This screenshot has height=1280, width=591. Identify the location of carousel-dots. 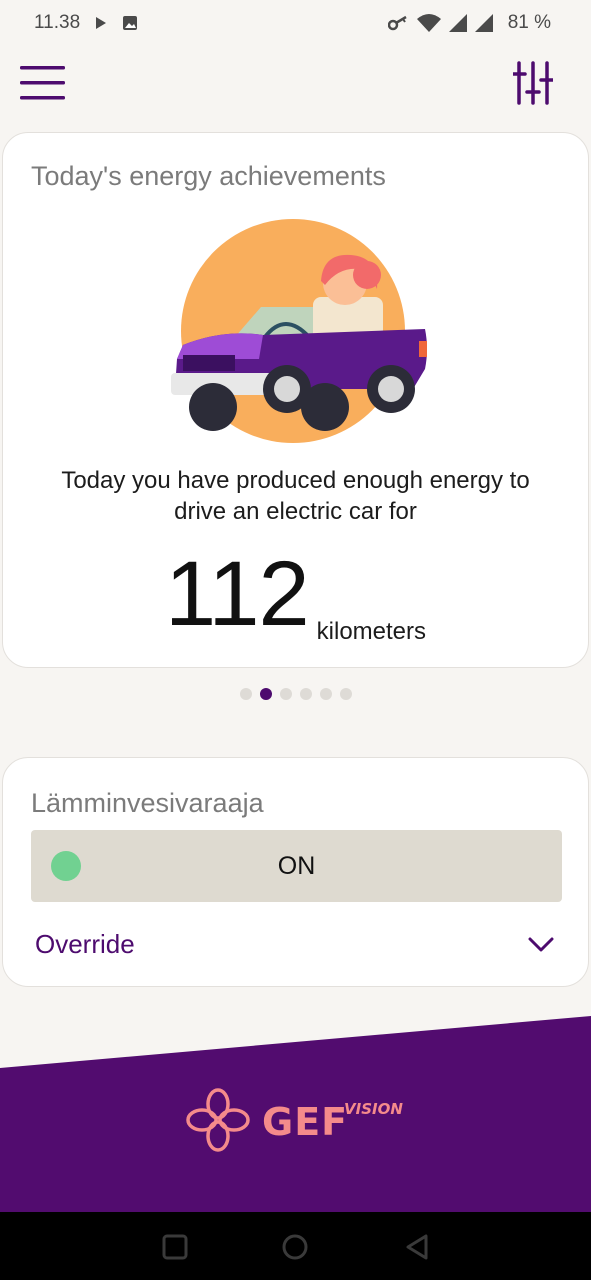
(295, 694).